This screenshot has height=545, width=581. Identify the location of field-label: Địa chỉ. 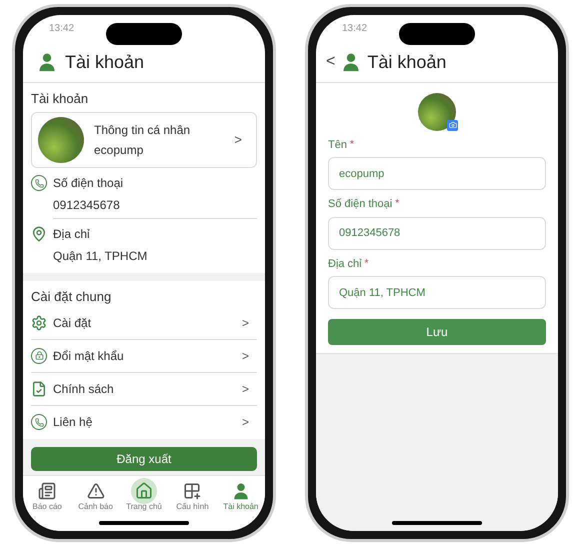
(345, 264).